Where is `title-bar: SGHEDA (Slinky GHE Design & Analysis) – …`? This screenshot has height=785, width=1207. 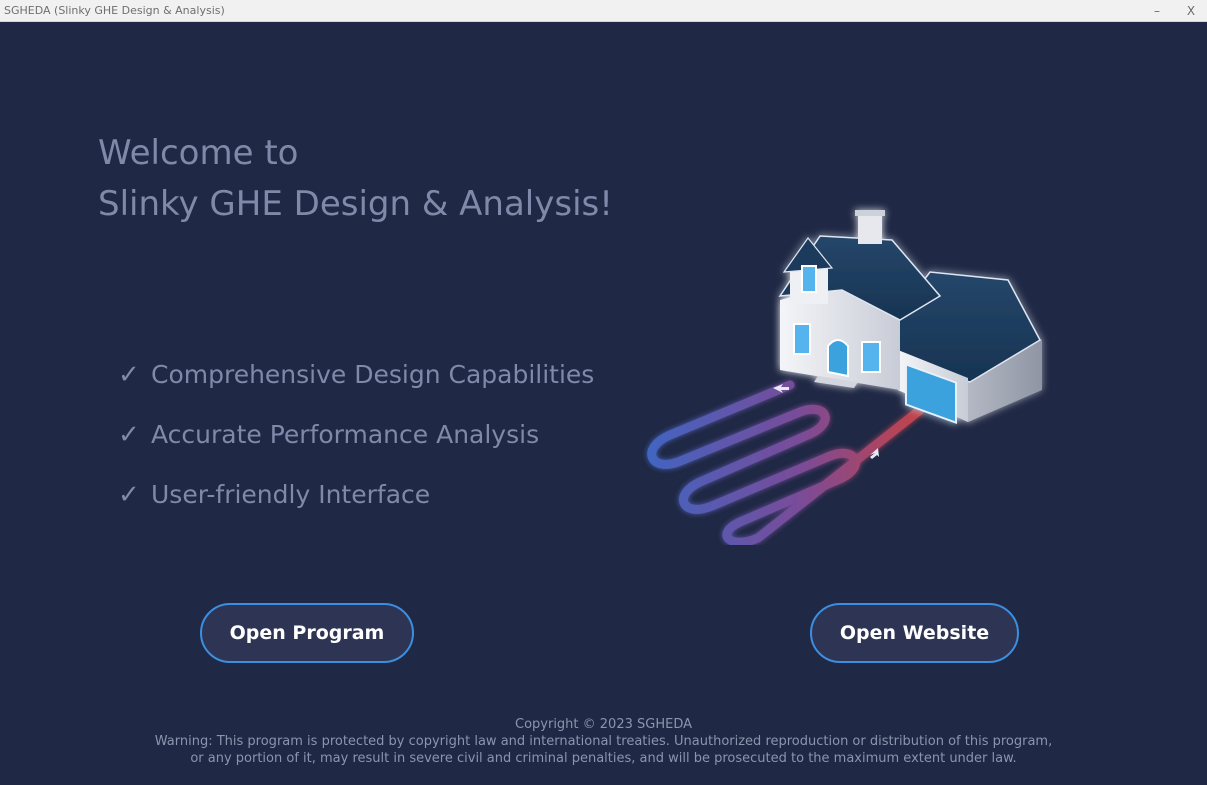 title-bar: SGHEDA (Slinky GHE Design & Analysis) – … is located at coordinates (603, 11).